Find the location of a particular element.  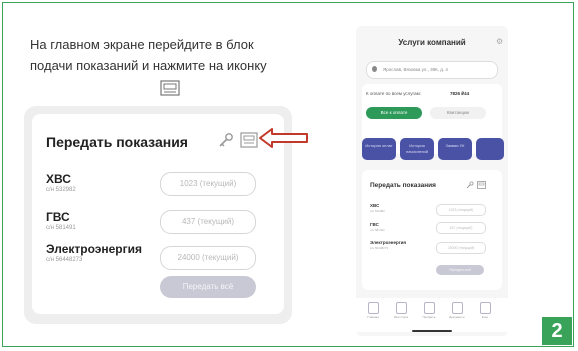

nav-accounts: Мои счета is located at coordinates (401, 310).